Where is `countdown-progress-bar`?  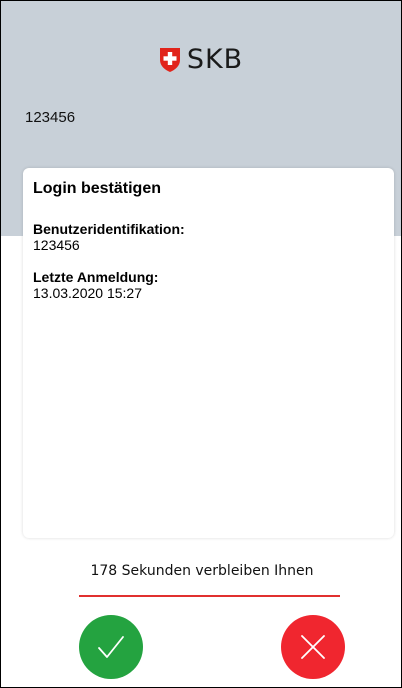 countdown-progress-bar is located at coordinates (209, 596).